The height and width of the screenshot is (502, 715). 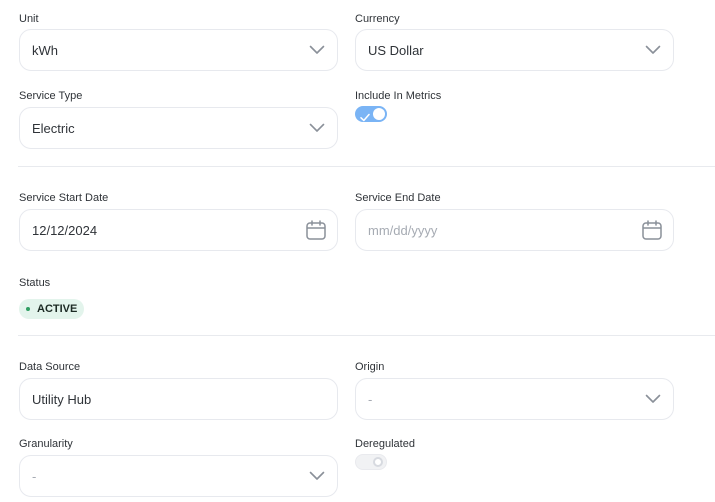 What do you see at coordinates (28, 309) in the screenshot?
I see `status-dot-icon` at bounding box center [28, 309].